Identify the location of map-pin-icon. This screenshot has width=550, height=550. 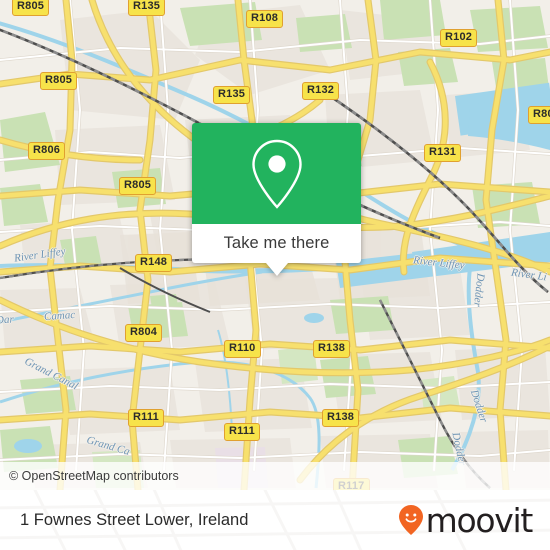
(276, 174).